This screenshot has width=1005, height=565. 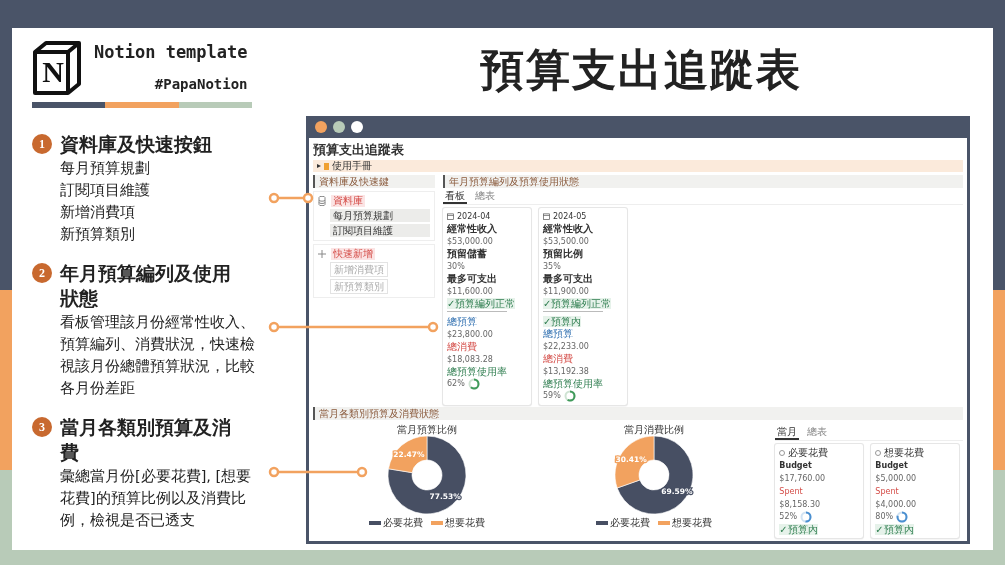 What do you see at coordinates (456, 383) in the screenshot?
I see `usage-percent: 62%` at bounding box center [456, 383].